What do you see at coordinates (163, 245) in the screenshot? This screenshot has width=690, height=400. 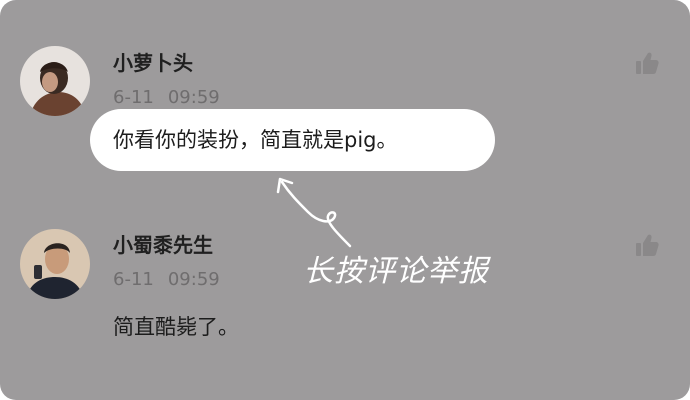 I see `comment-username: 小蜀黍先生` at bounding box center [163, 245].